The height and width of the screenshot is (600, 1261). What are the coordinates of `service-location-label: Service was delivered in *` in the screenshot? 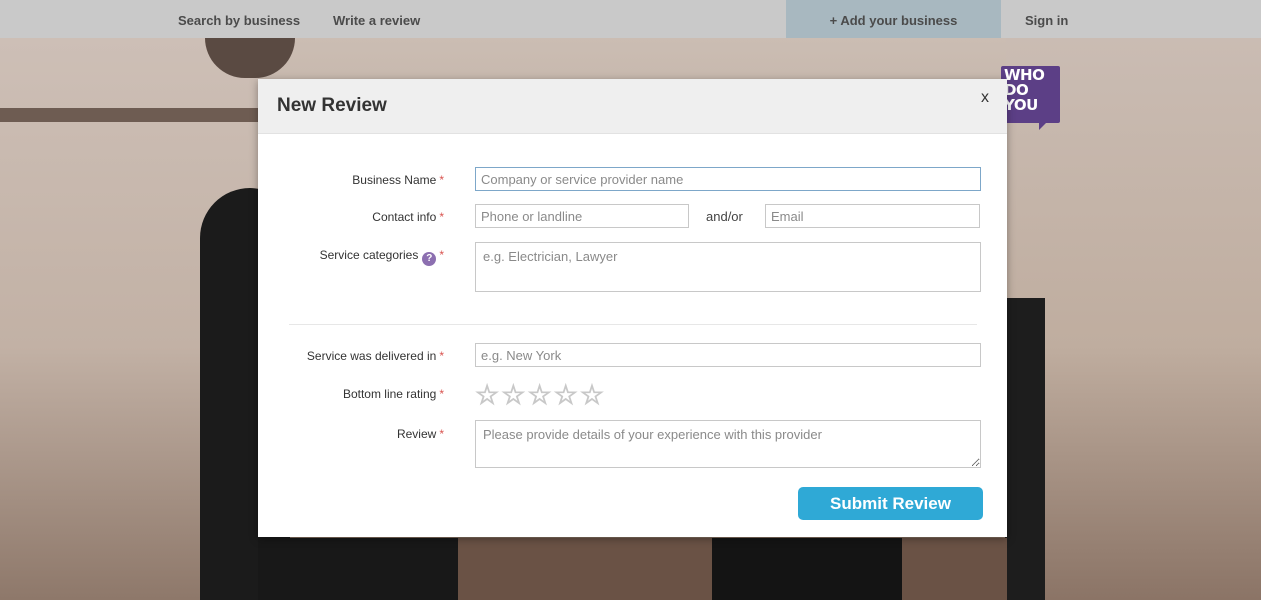 It's located at (375, 356).